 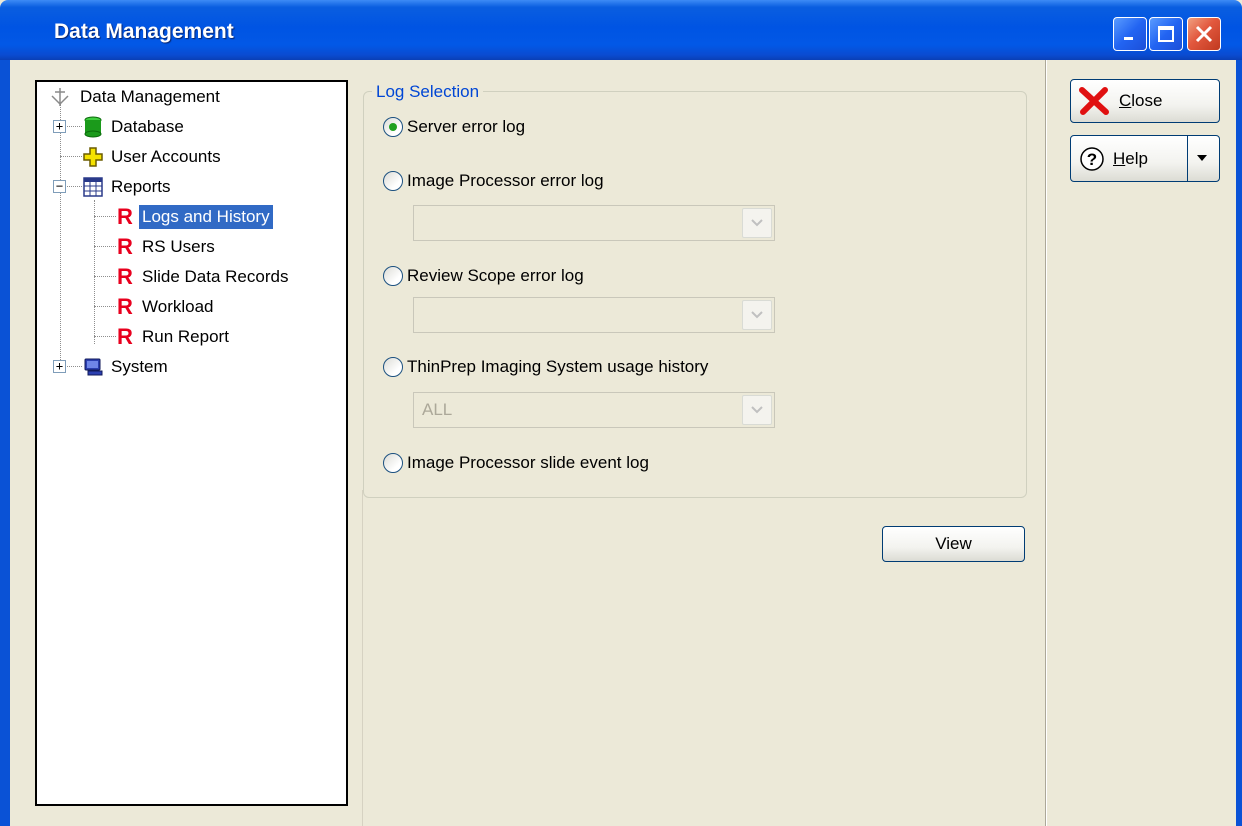 What do you see at coordinates (437, 409) in the screenshot?
I see `select-value: ALL` at bounding box center [437, 409].